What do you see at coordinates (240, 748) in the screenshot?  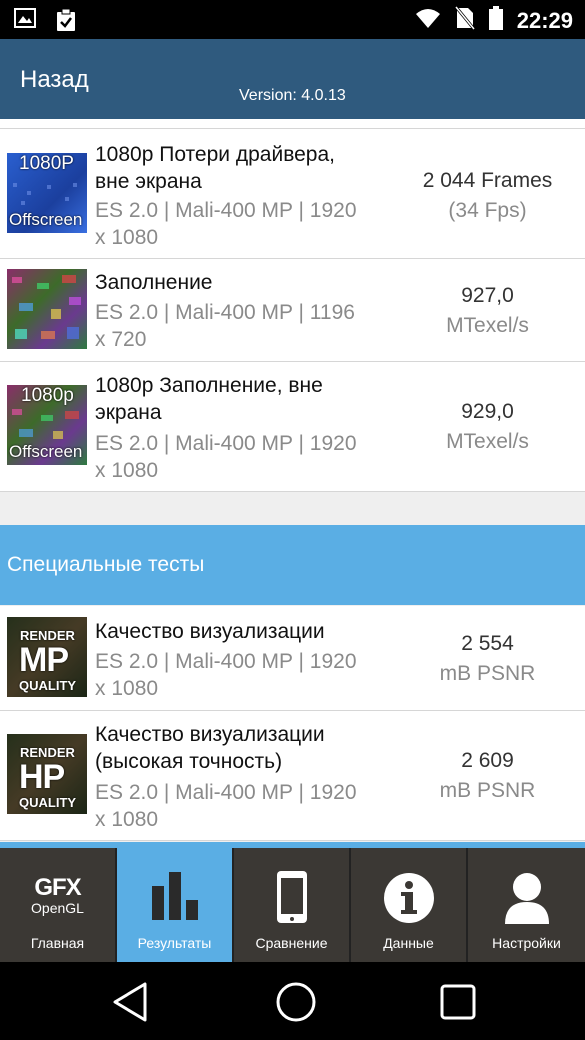 I see `test-title: Качество визуализации (высокая точность)` at bounding box center [240, 748].